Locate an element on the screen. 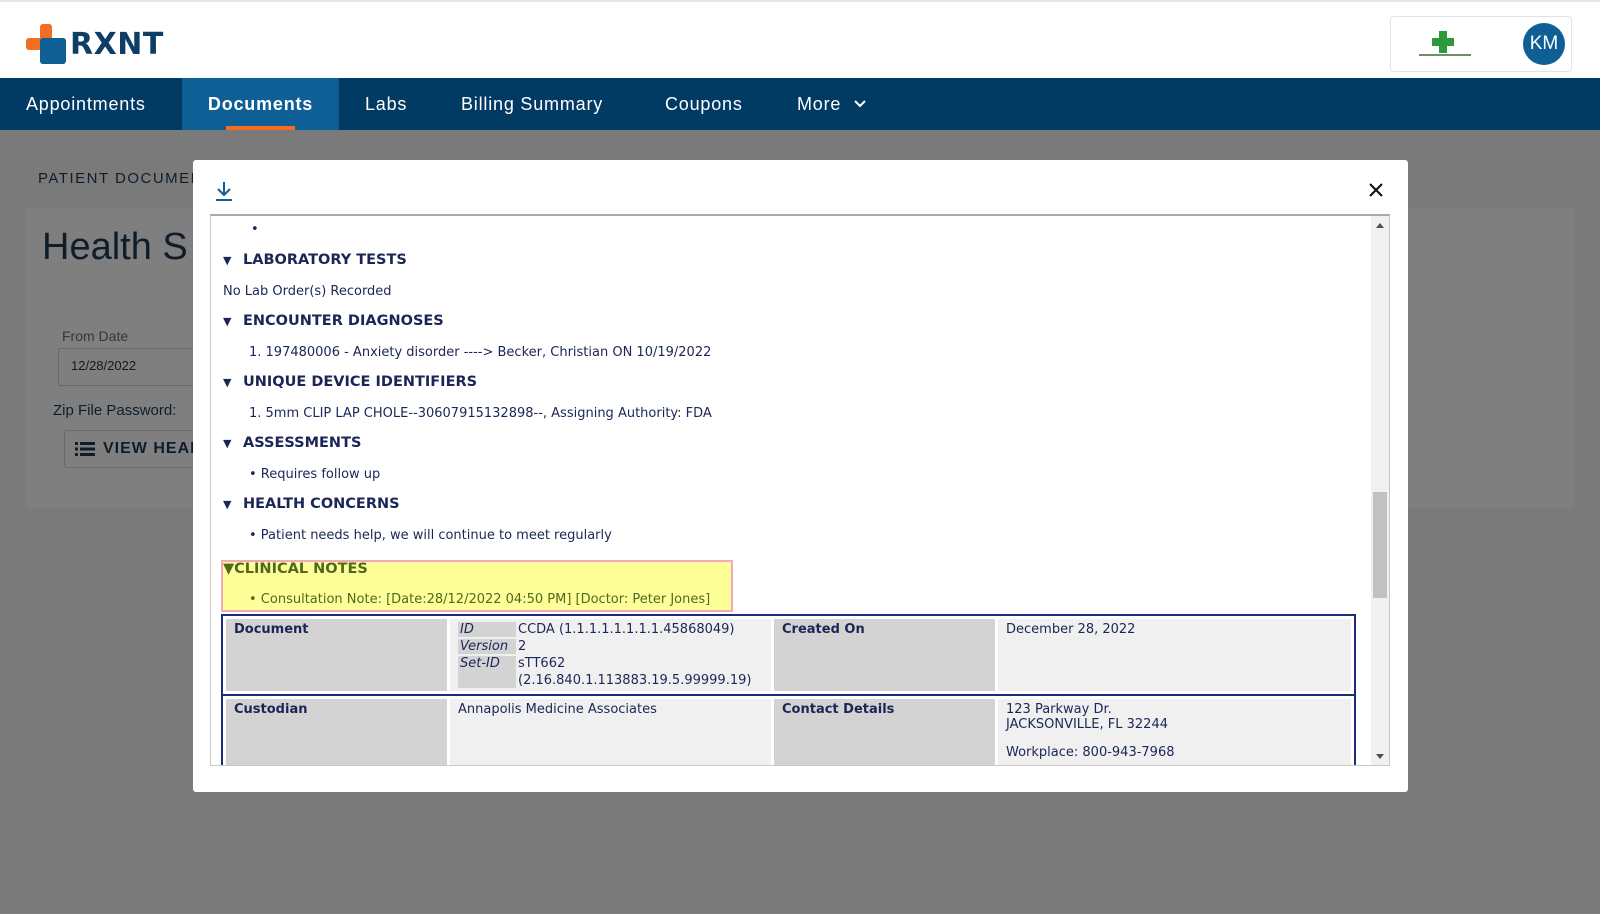 The height and width of the screenshot is (914, 1600). list-item: No Lab Order(s) Recorded is located at coordinates (307, 291).